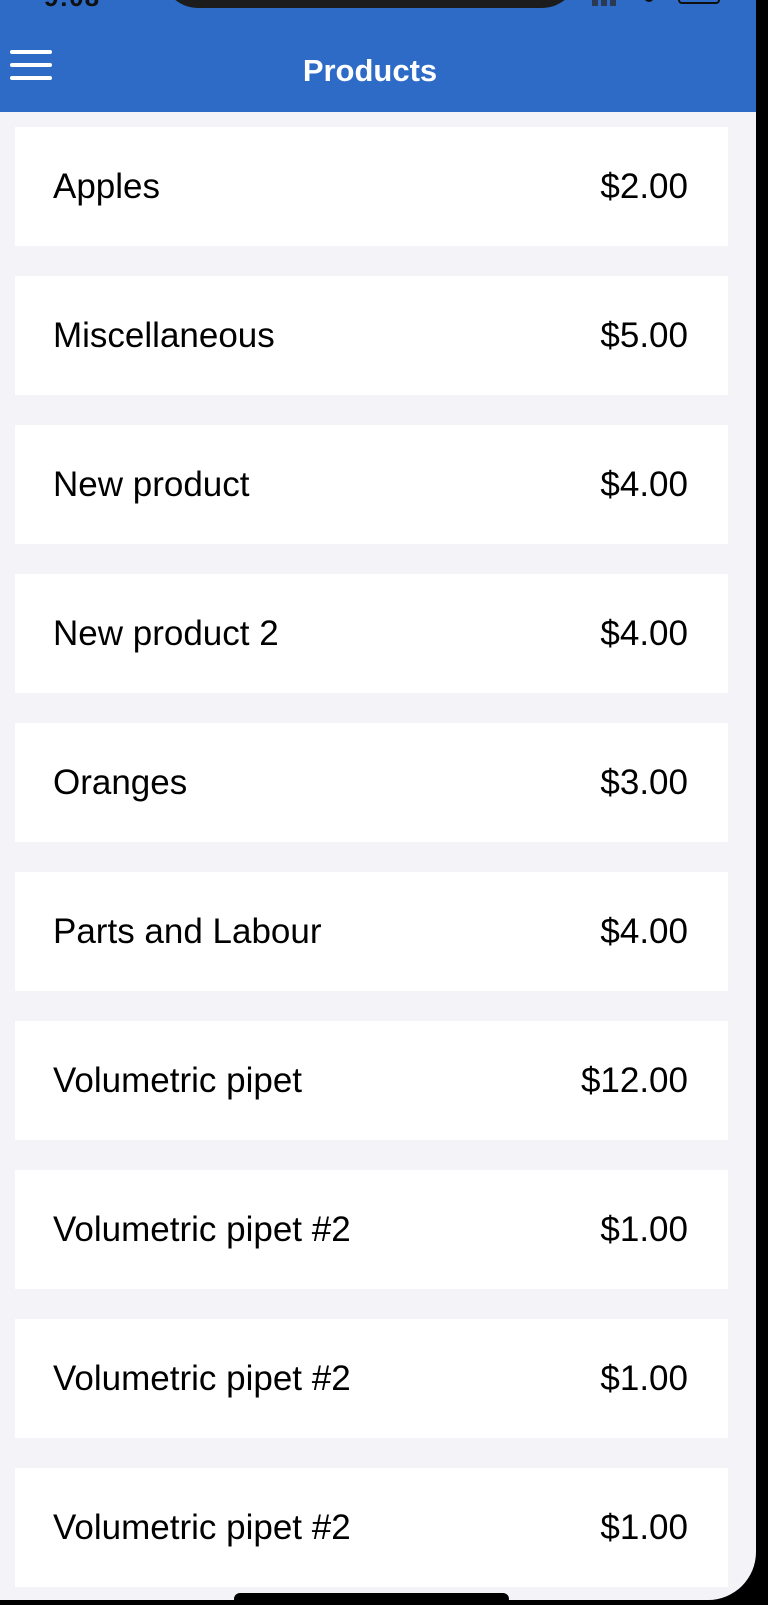 This screenshot has height=1605, width=768. What do you see at coordinates (371, 931) in the screenshot?
I see `list-item: Parts and Labour $4.00` at bounding box center [371, 931].